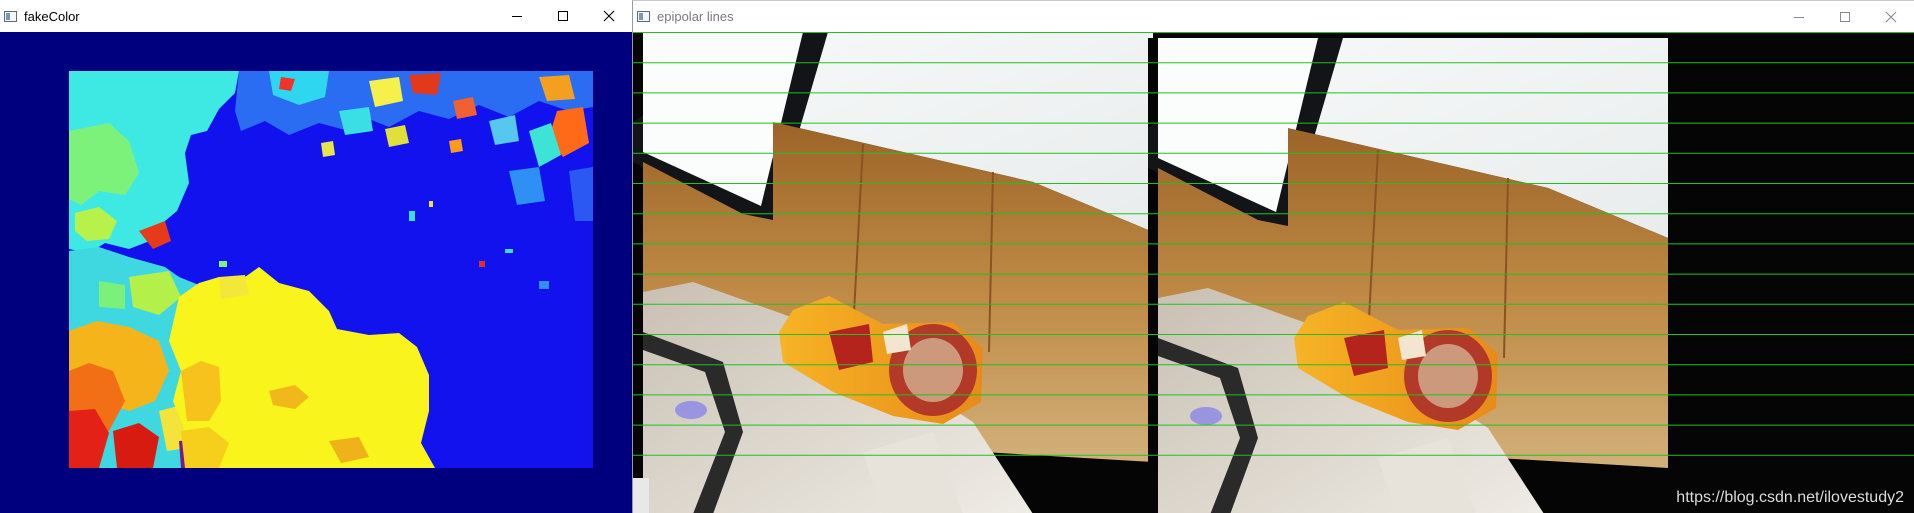  I want to click on fakecolor-titlebar: fakeColor, so click(316, 16).